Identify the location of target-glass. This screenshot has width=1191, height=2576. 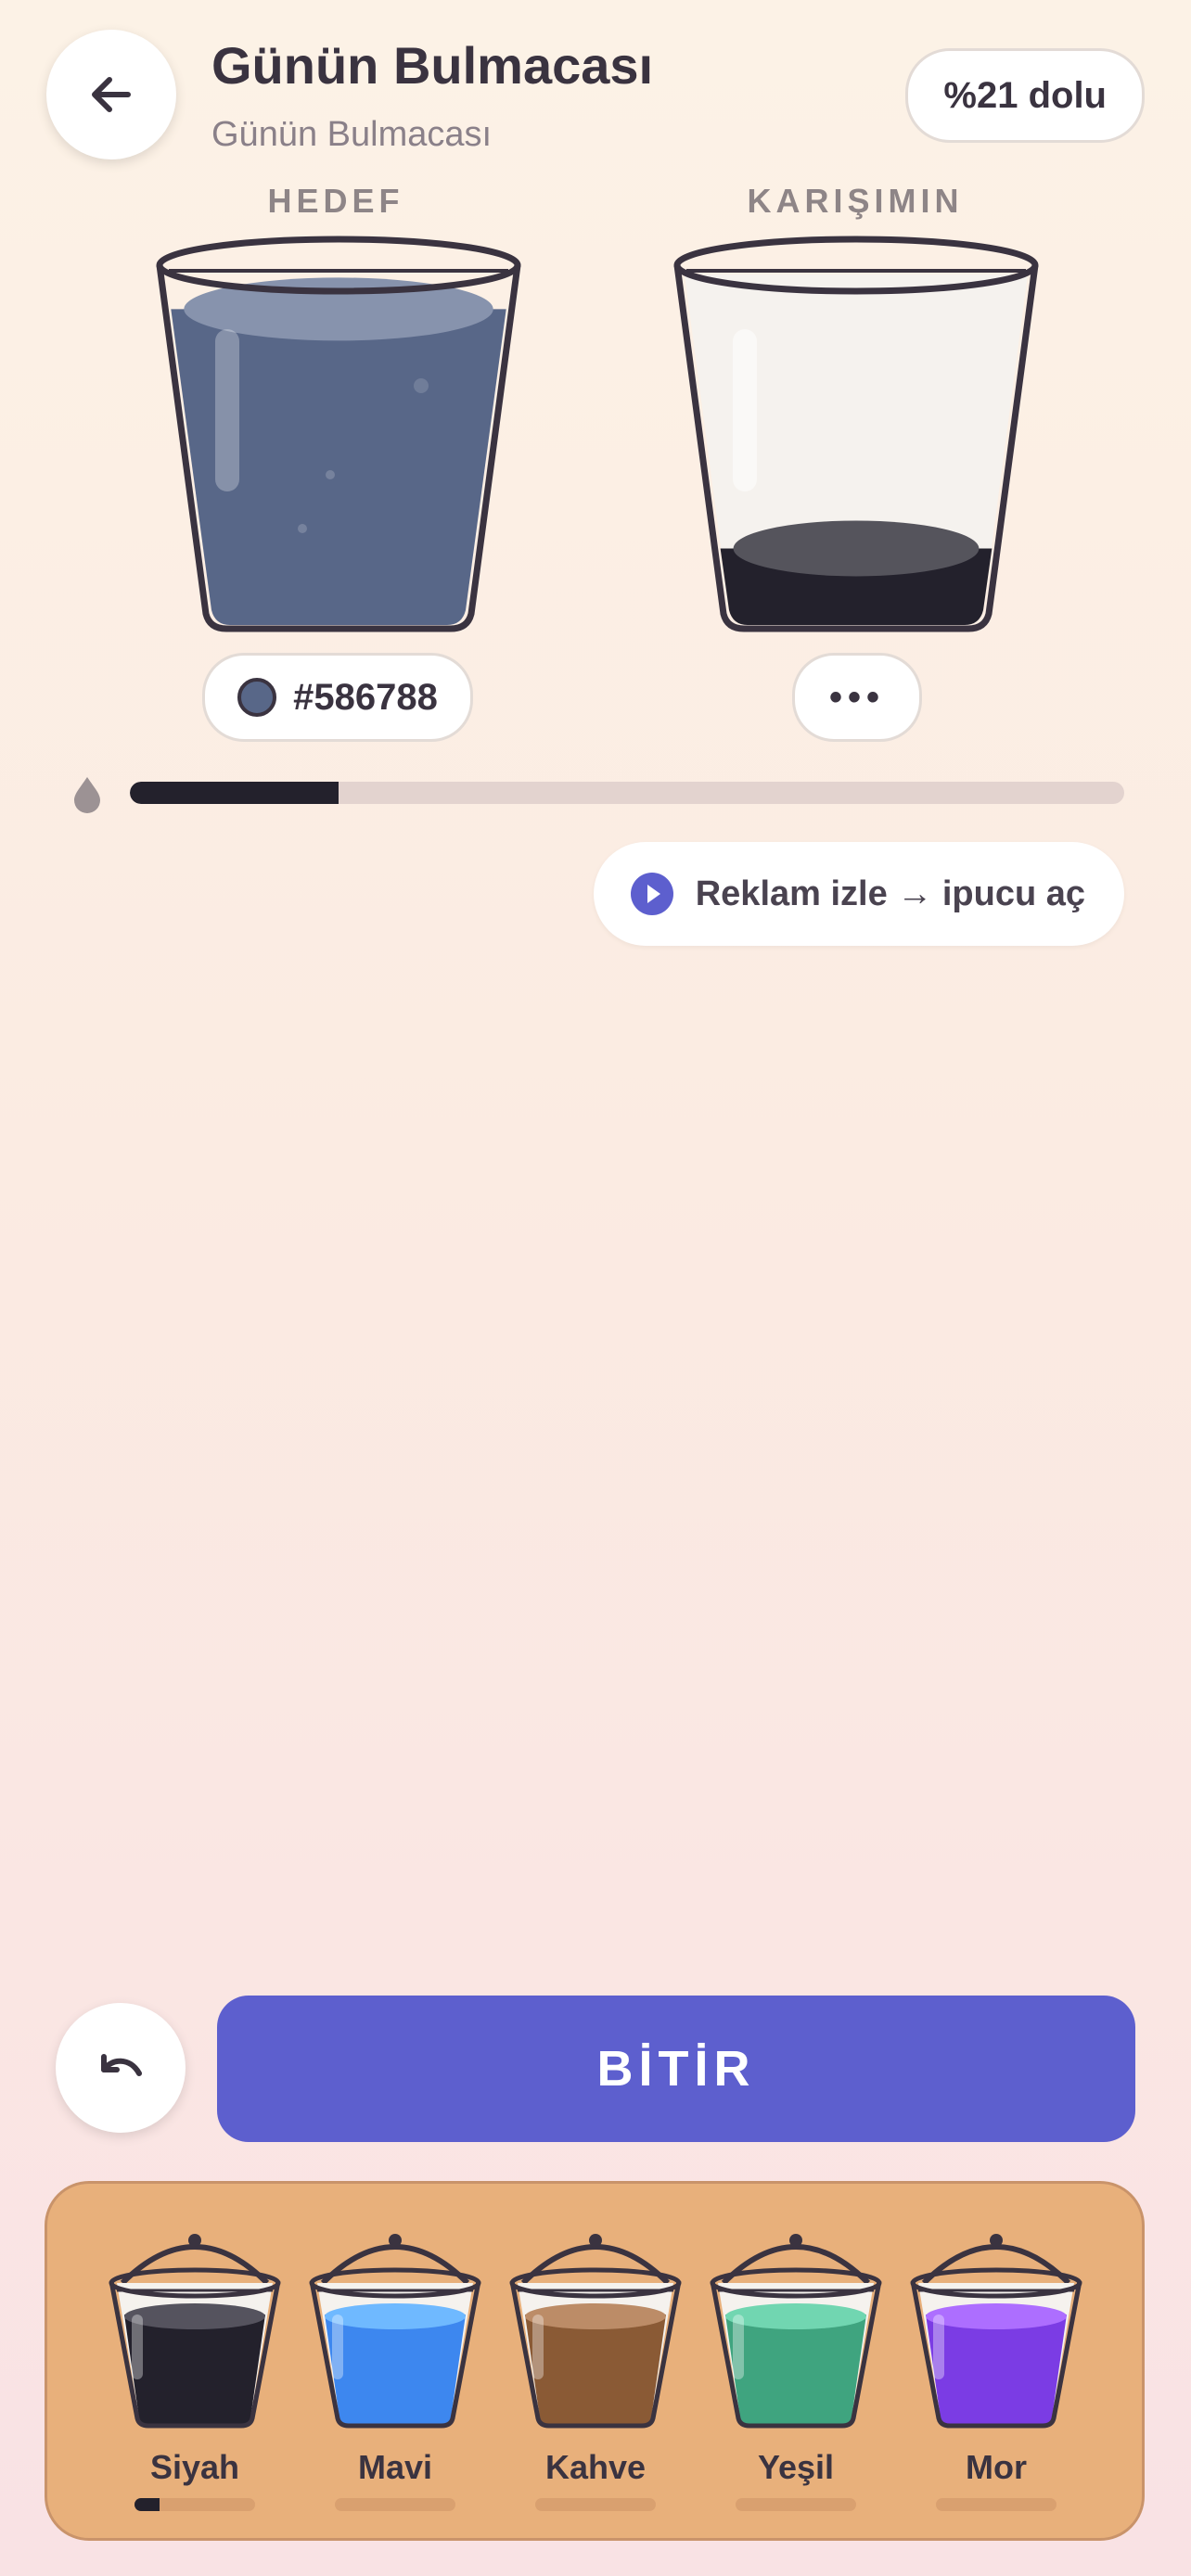
(338, 434).